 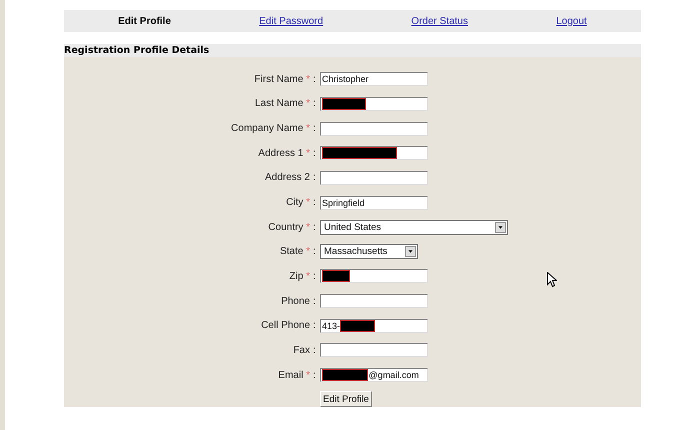 I want to click on field-label: Zip *, so click(x=299, y=276).